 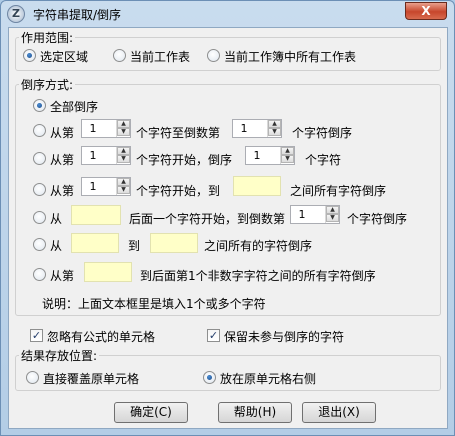 I want to click on result-group-label: 结果存放位置:, so click(x=59, y=355).